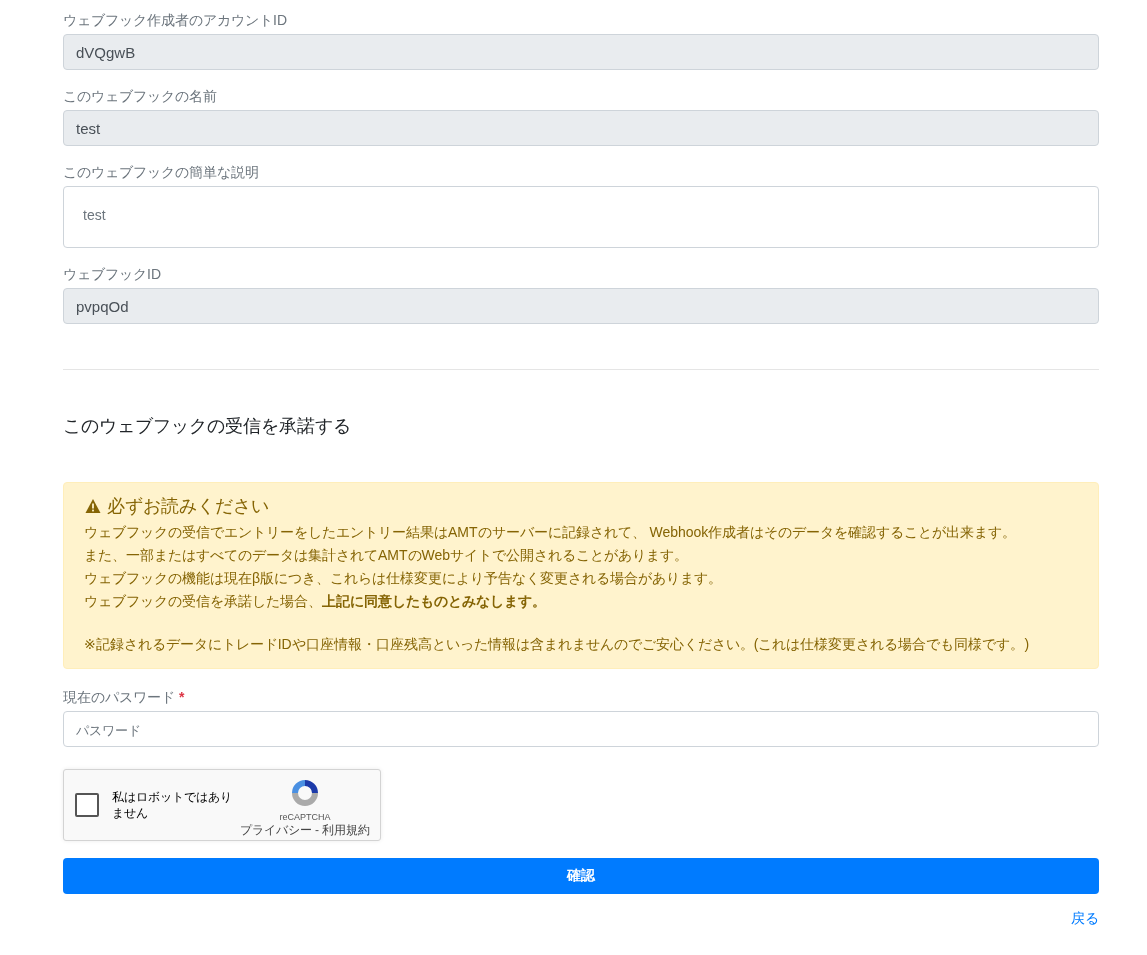 The height and width of the screenshot is (955, 1147). What do you see at coordinates (182, 697) in the screenshot?
I see `required-mark: *` at bounding box center [182, 697].